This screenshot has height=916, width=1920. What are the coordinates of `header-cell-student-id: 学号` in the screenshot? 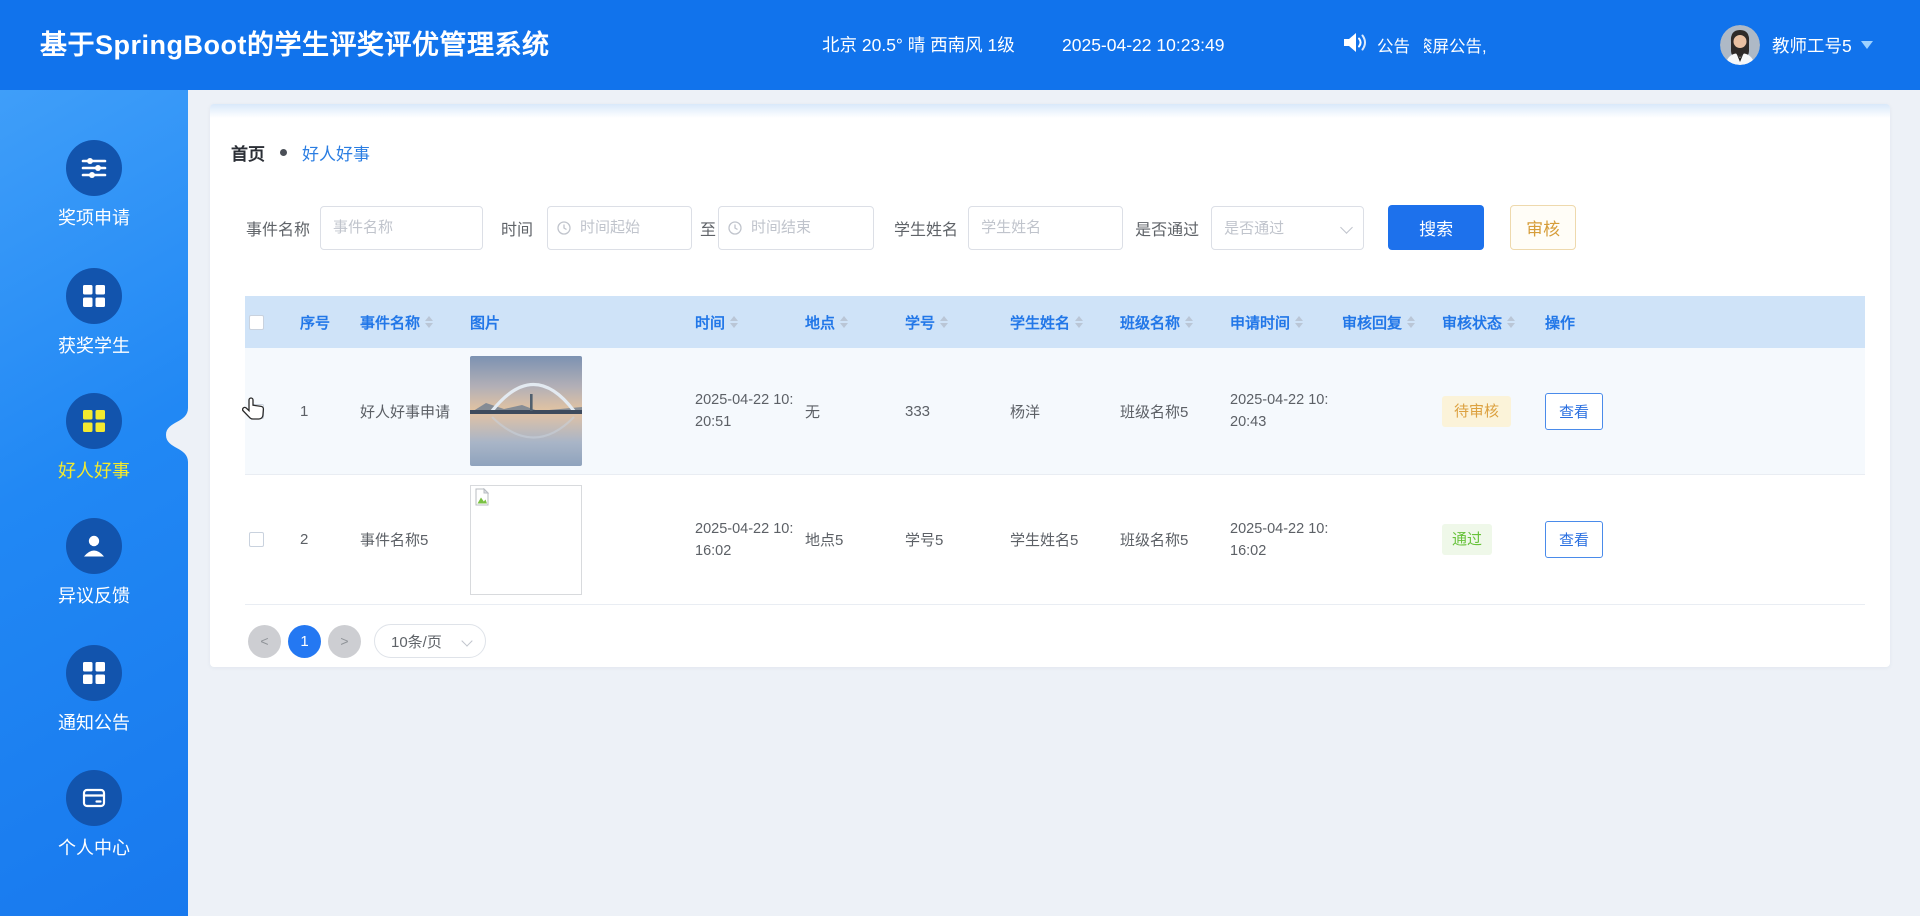 It's located at (947, 322).